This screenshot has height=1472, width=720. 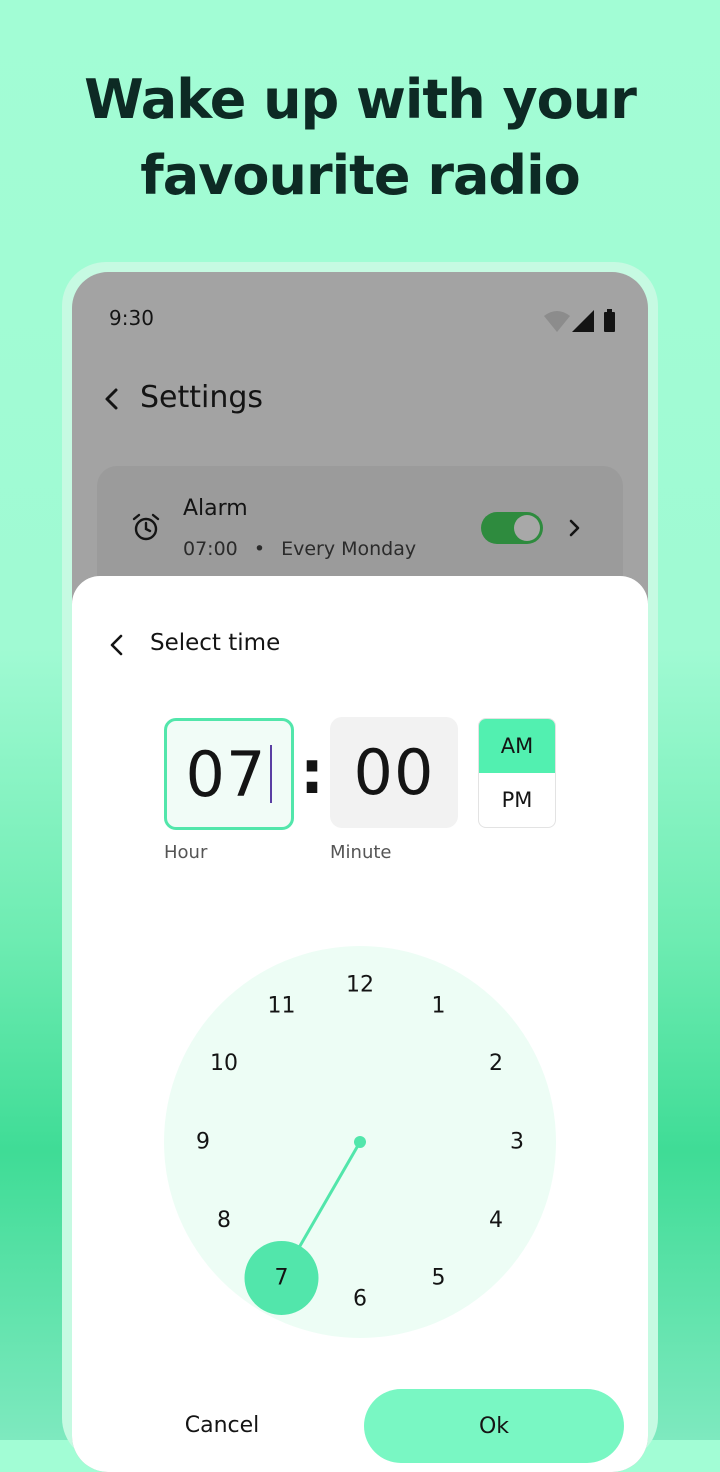 What do you see at coordinates (360, 175) in the screenshot?
I see `headline-line-2: favourite radio` at bounding box center [360, 175].